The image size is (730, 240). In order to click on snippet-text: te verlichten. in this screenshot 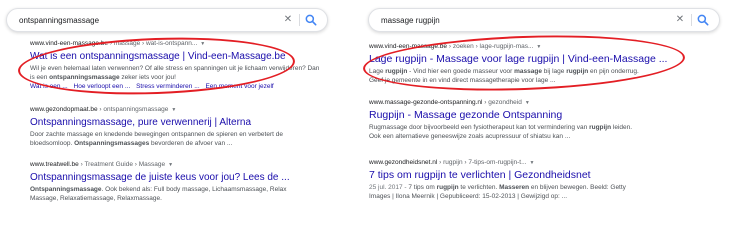, I will do `click(479, 187)`.